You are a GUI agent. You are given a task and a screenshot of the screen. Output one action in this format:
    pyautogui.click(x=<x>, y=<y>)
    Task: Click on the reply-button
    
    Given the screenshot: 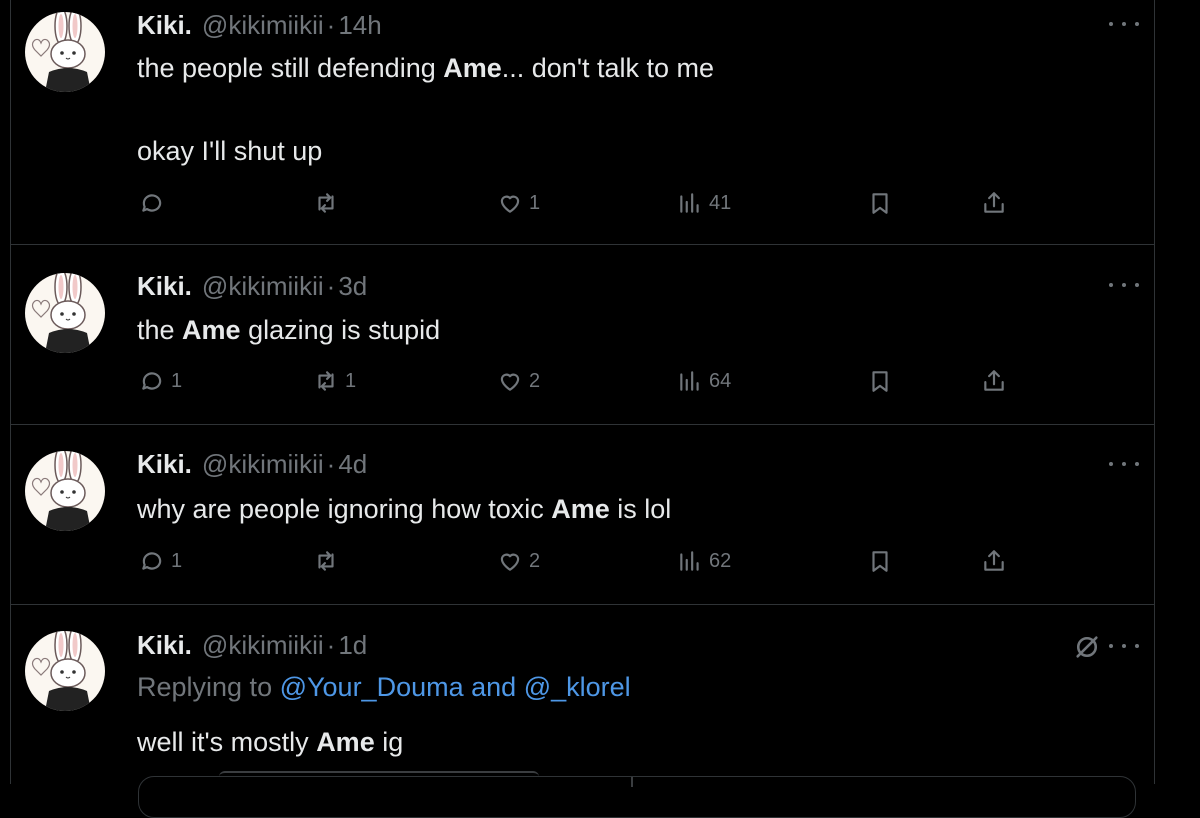 What is the action you would take?
    pyautogui.click(x=155, y=203)
    